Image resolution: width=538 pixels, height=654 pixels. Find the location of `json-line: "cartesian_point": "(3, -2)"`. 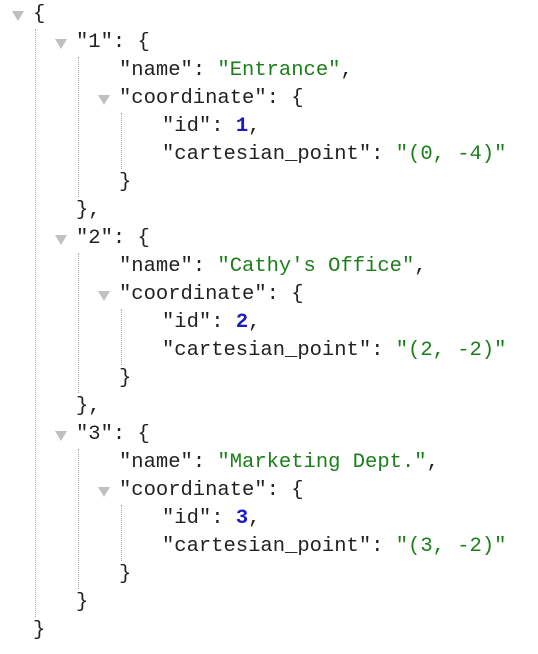

json-line: "cartesian_point": "(3, -2)" is located at coordinates (334, 547).